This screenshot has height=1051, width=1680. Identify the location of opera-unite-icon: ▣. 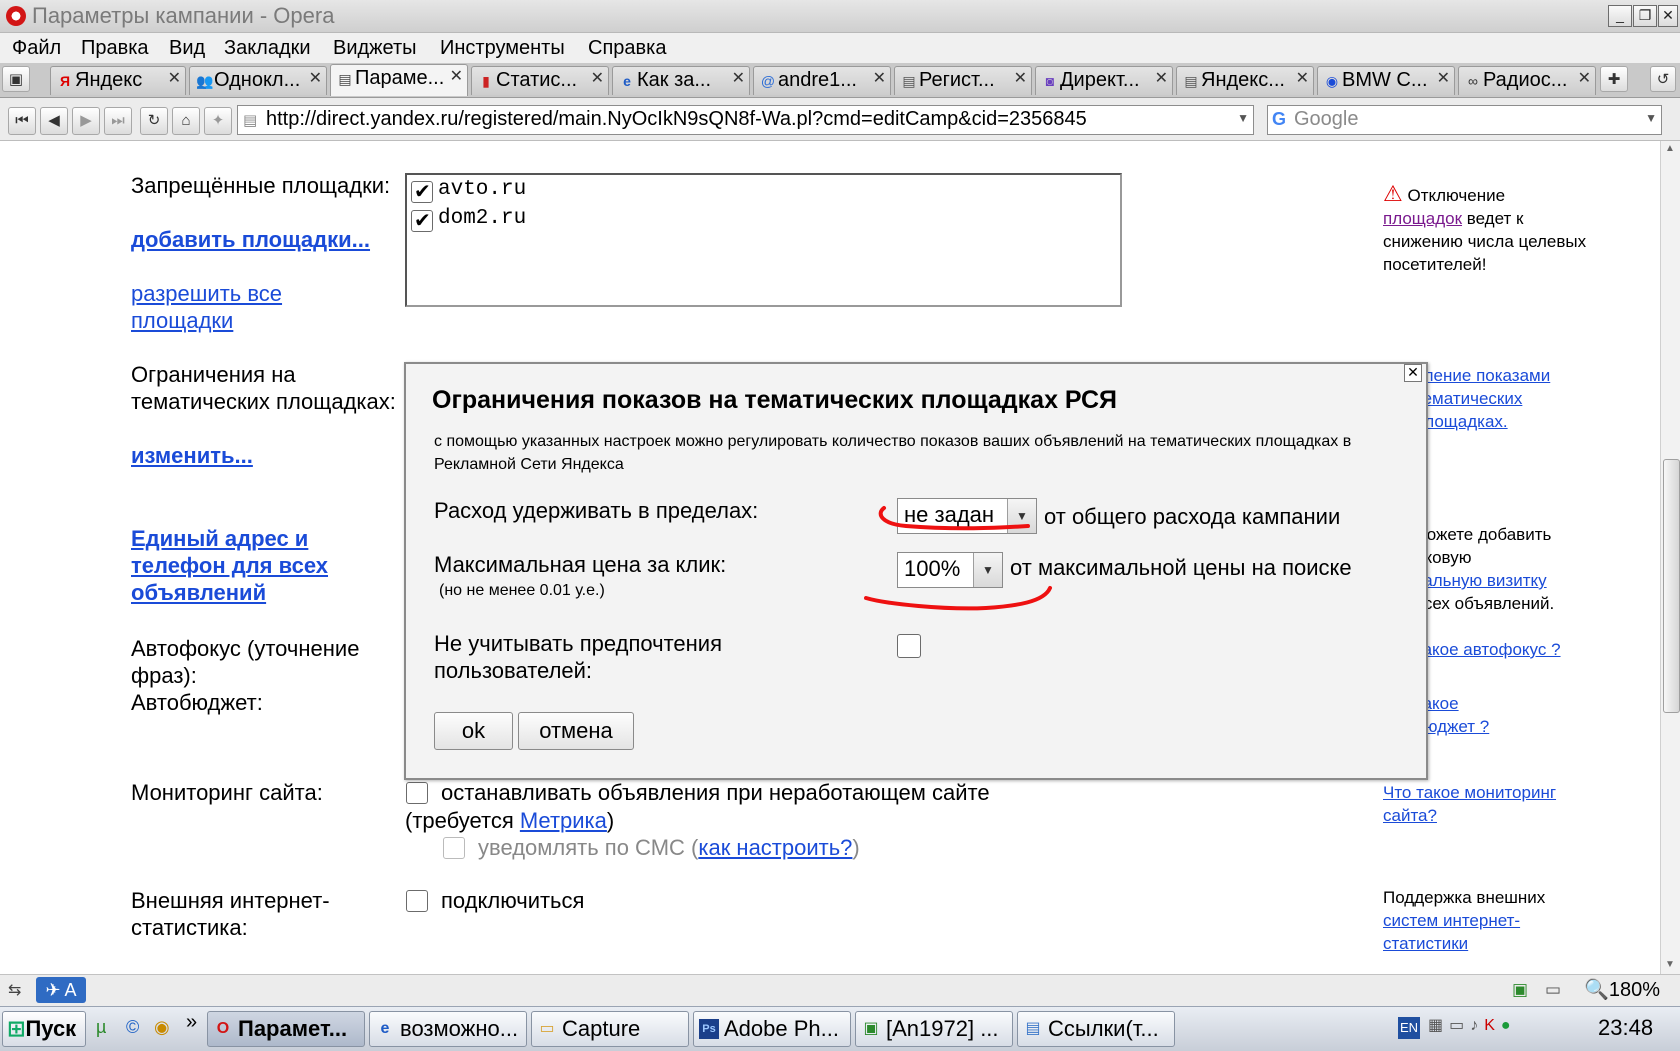
(1520, 990).